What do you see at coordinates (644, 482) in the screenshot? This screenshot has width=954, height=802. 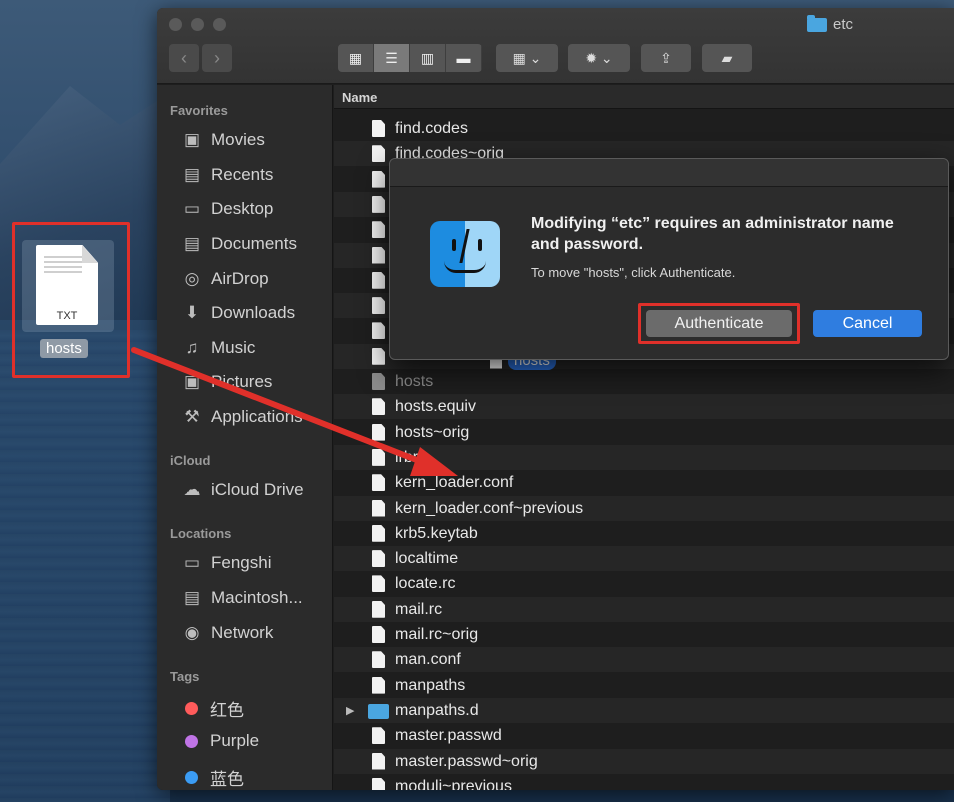 I see `table-row: kern_loader.conf` at bounding box center [644, 482].